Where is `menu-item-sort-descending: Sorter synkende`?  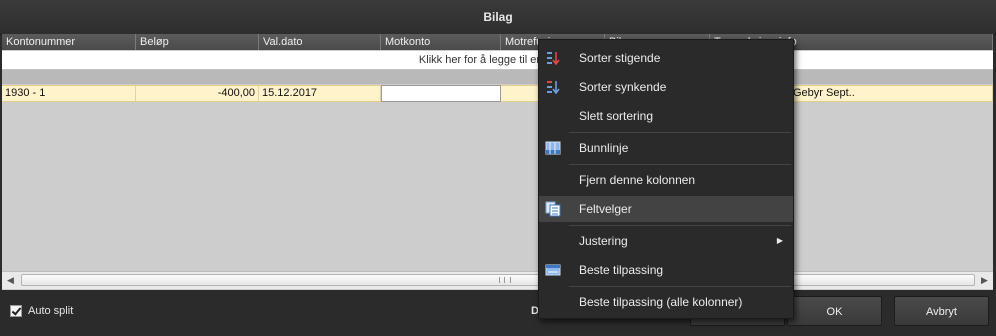
menu-item-sort-descending: Sorter synkende is located at coordinates (666, 87).